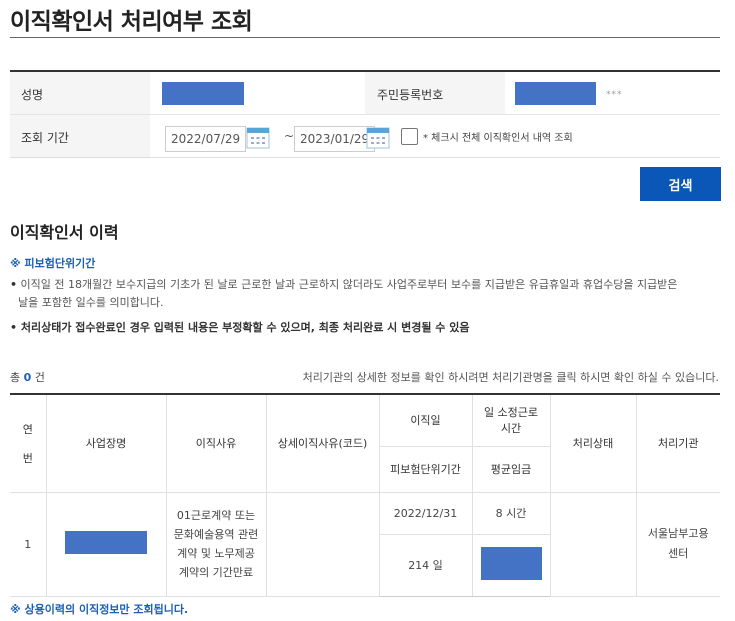  What do you see at coordinates (322, 544) in the screenshot?
I see `detail-reason-cell` at bounding box center [322, 544].